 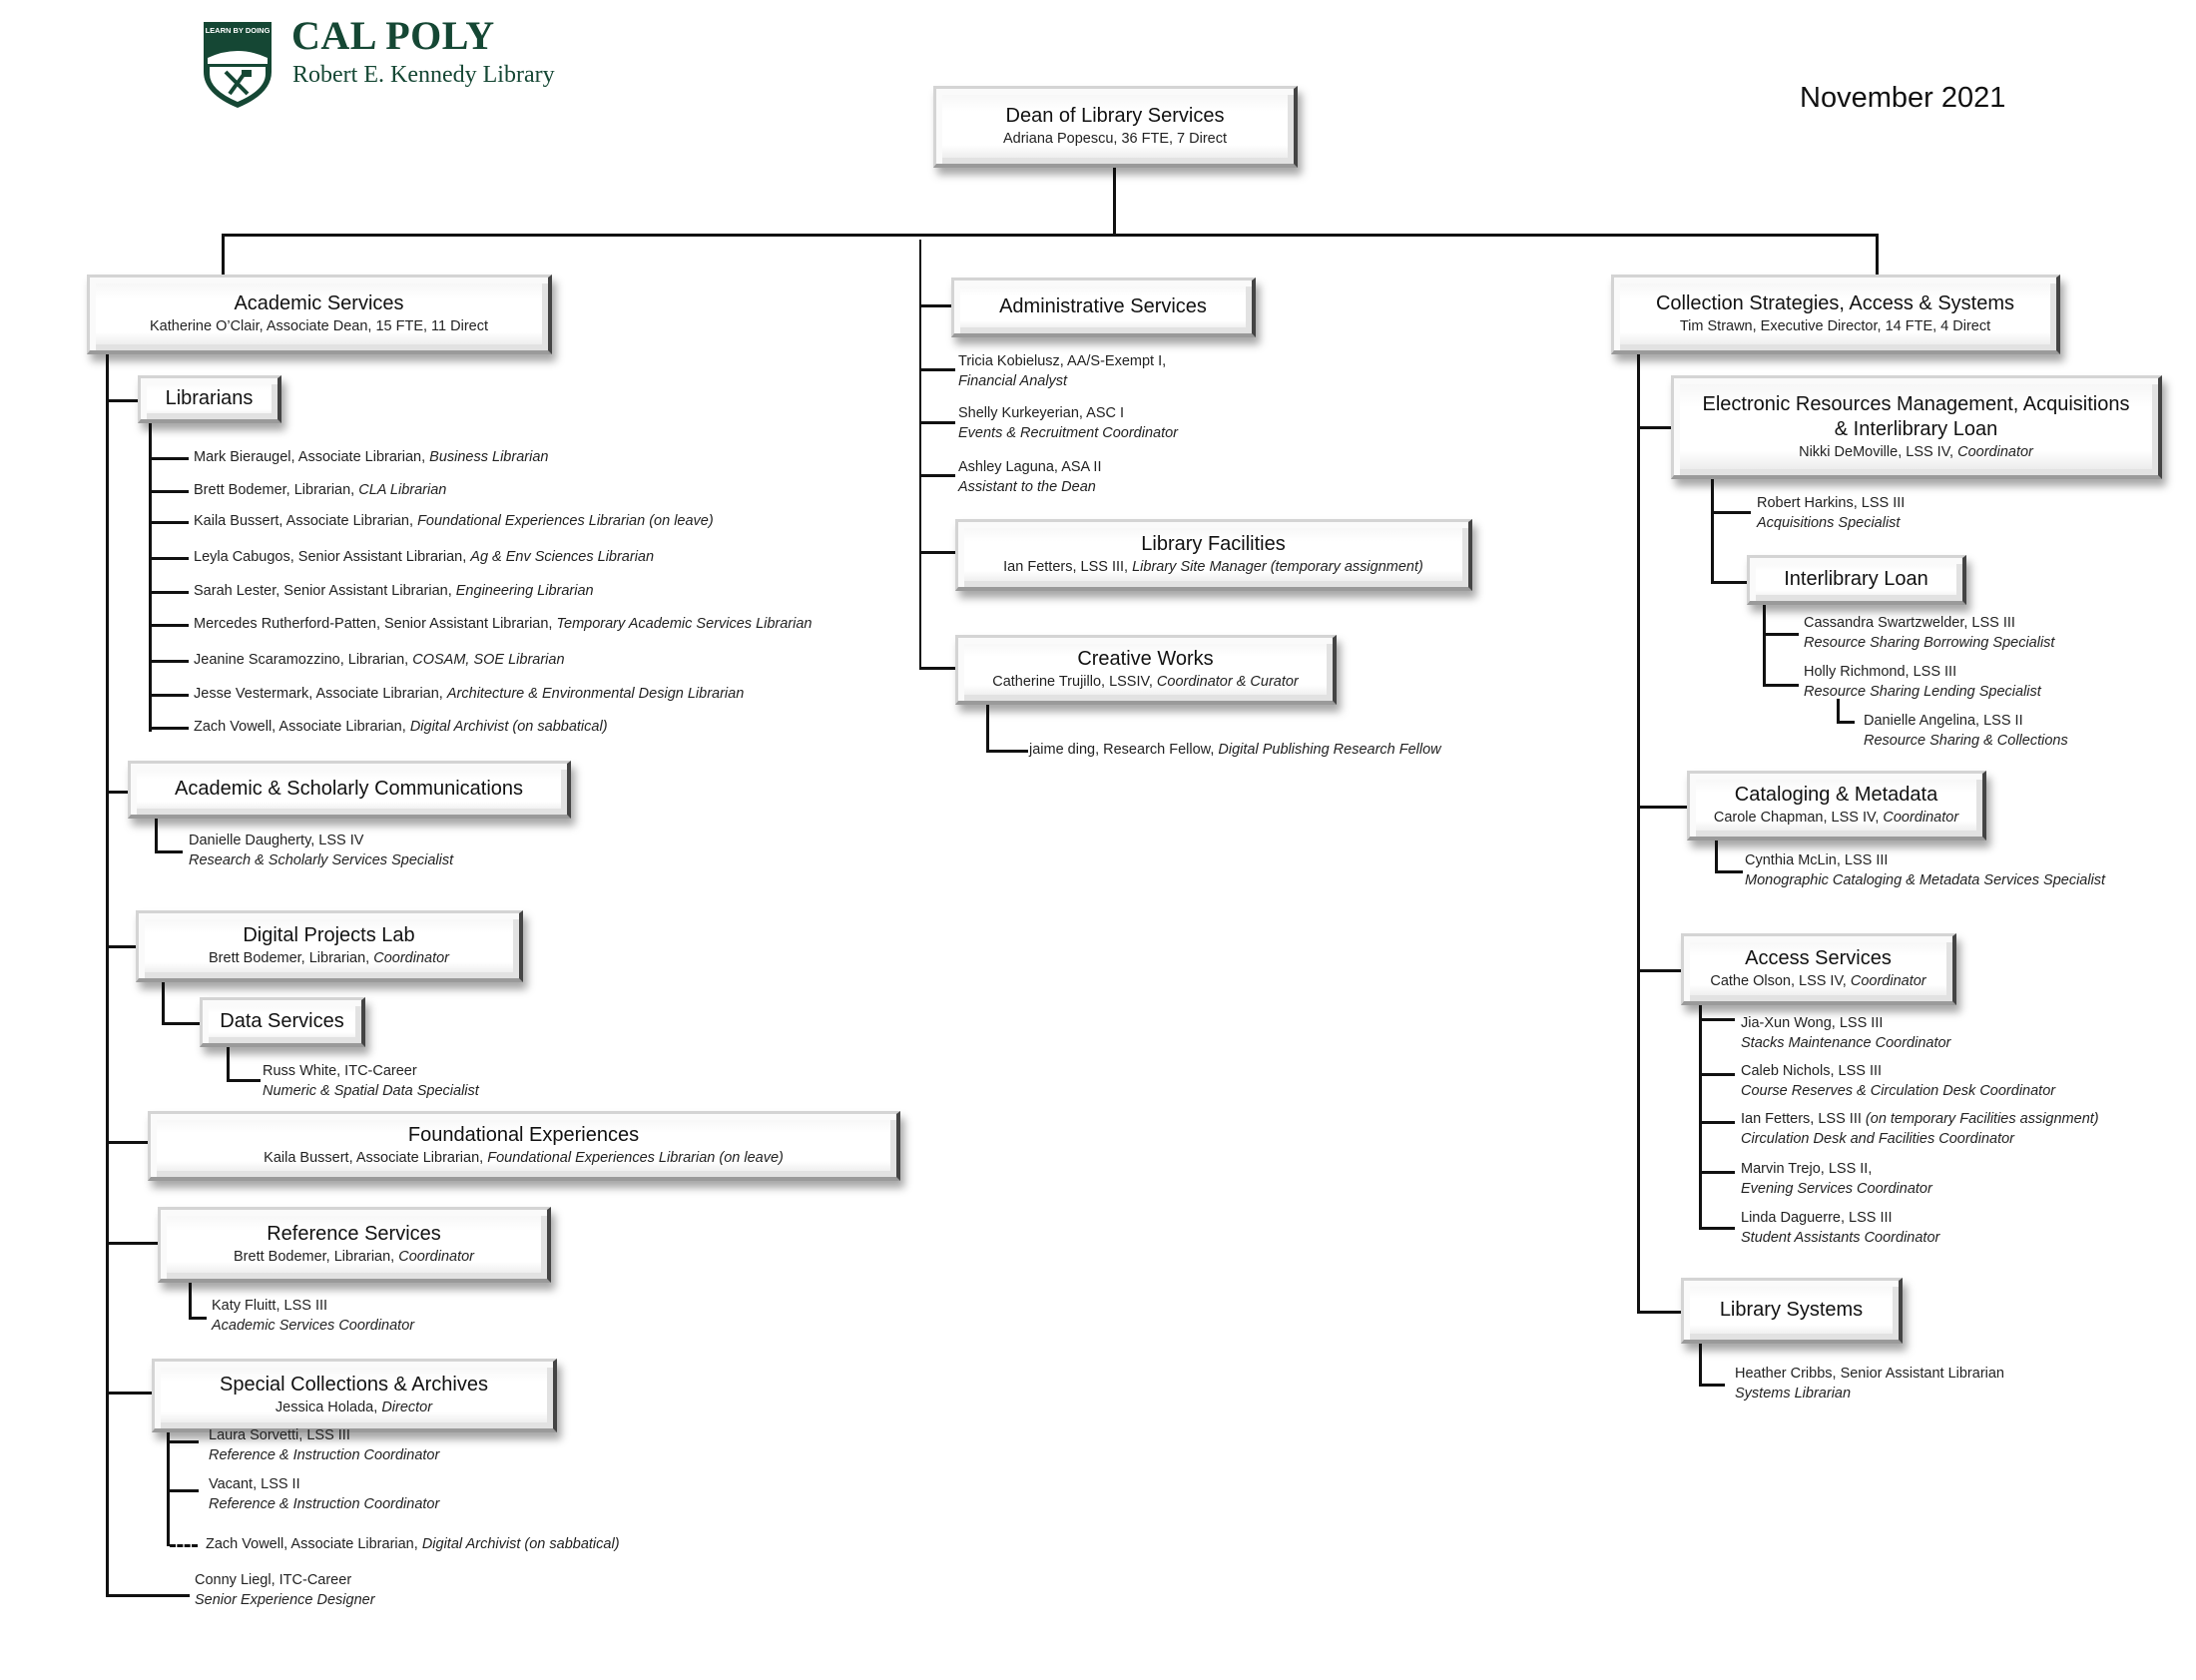 I want to click on librarians-box: Librarians, so click(x=209, y=399).